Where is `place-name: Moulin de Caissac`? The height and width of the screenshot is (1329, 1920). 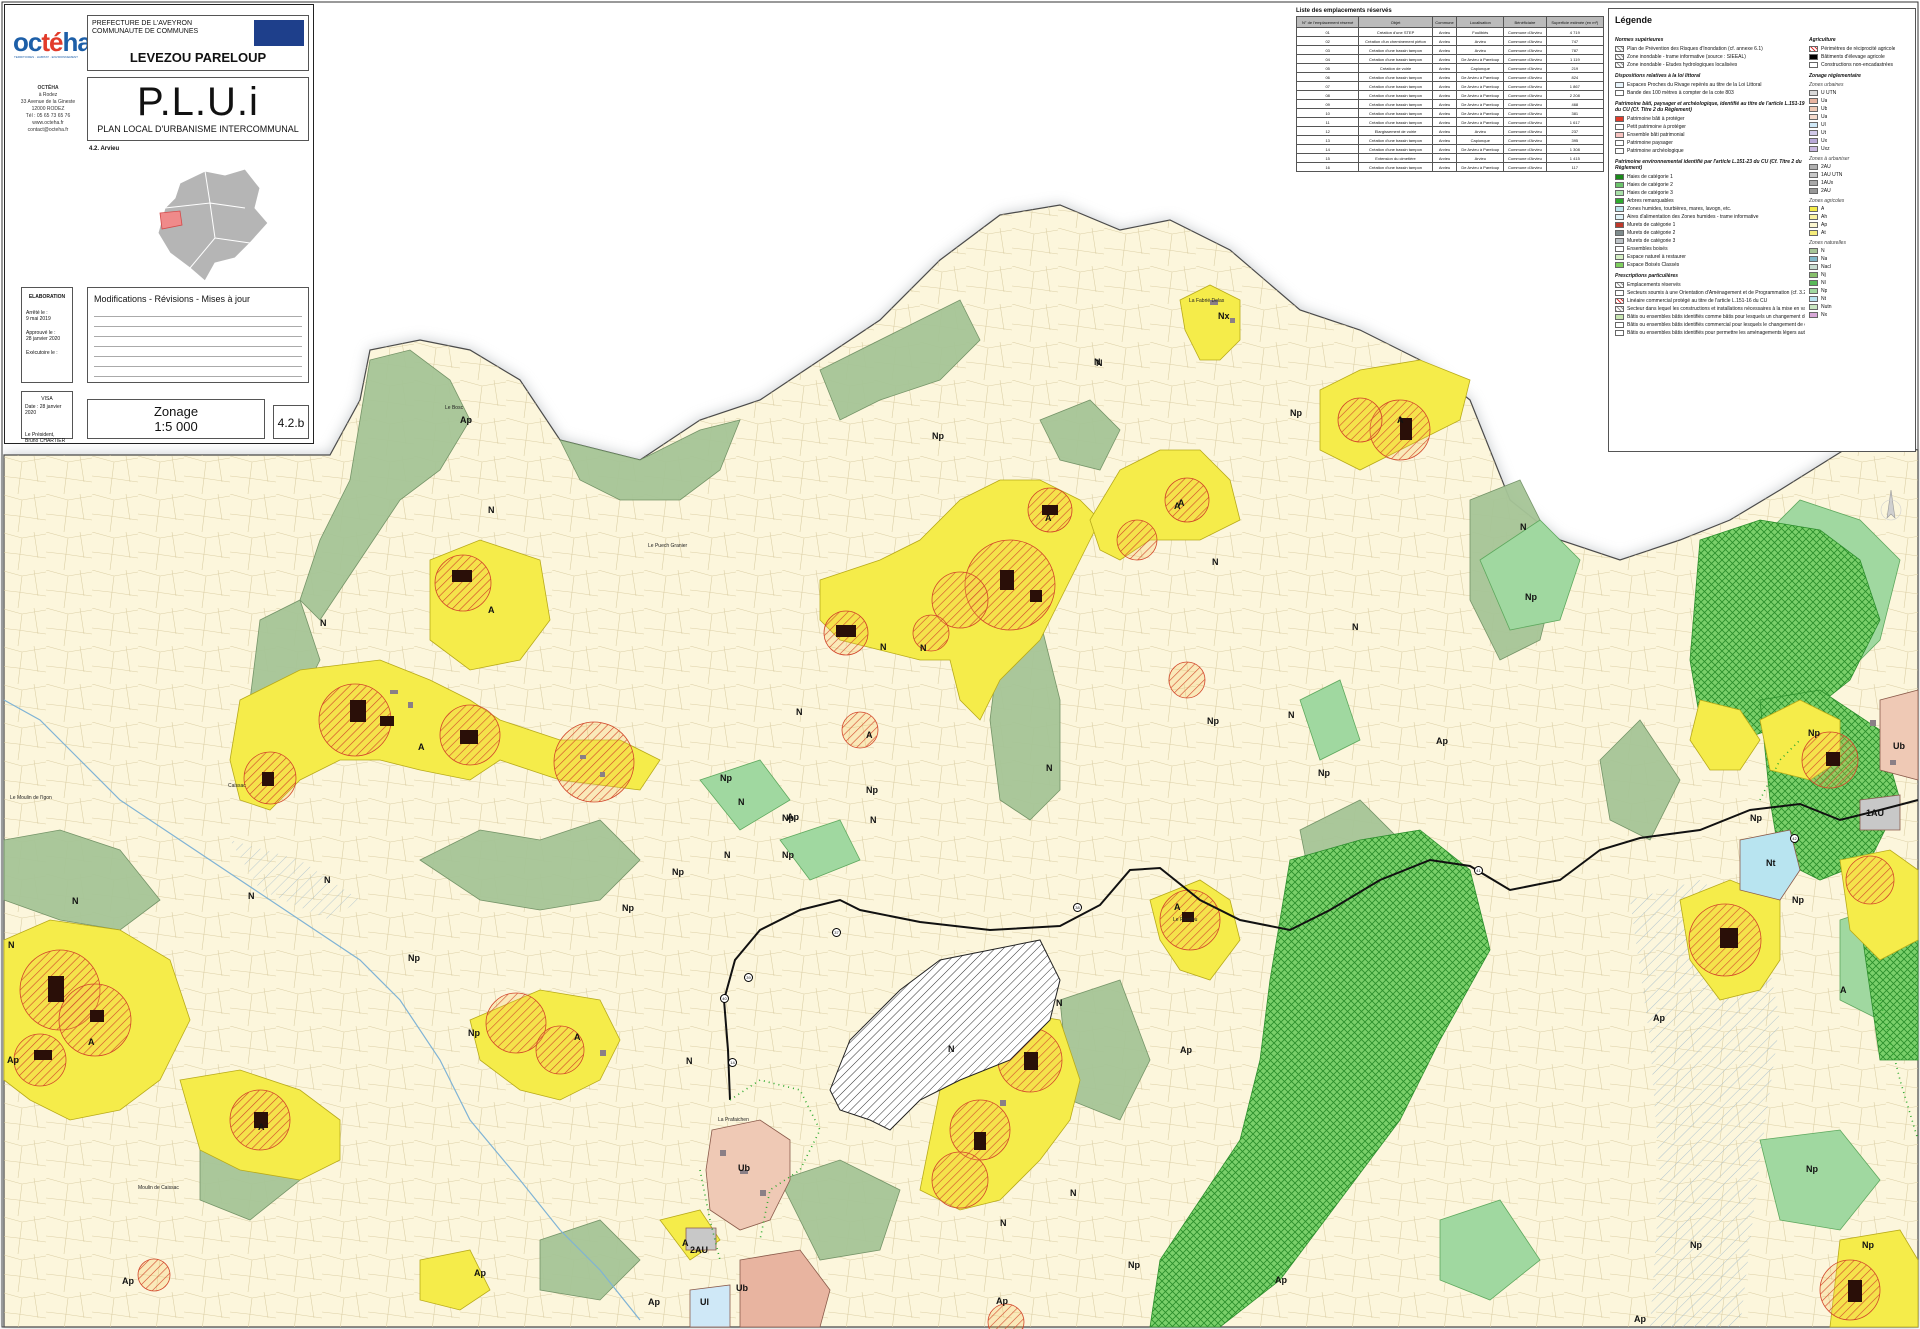 place-name: Moulin de Caissac is located at coordinates (158, 1188).